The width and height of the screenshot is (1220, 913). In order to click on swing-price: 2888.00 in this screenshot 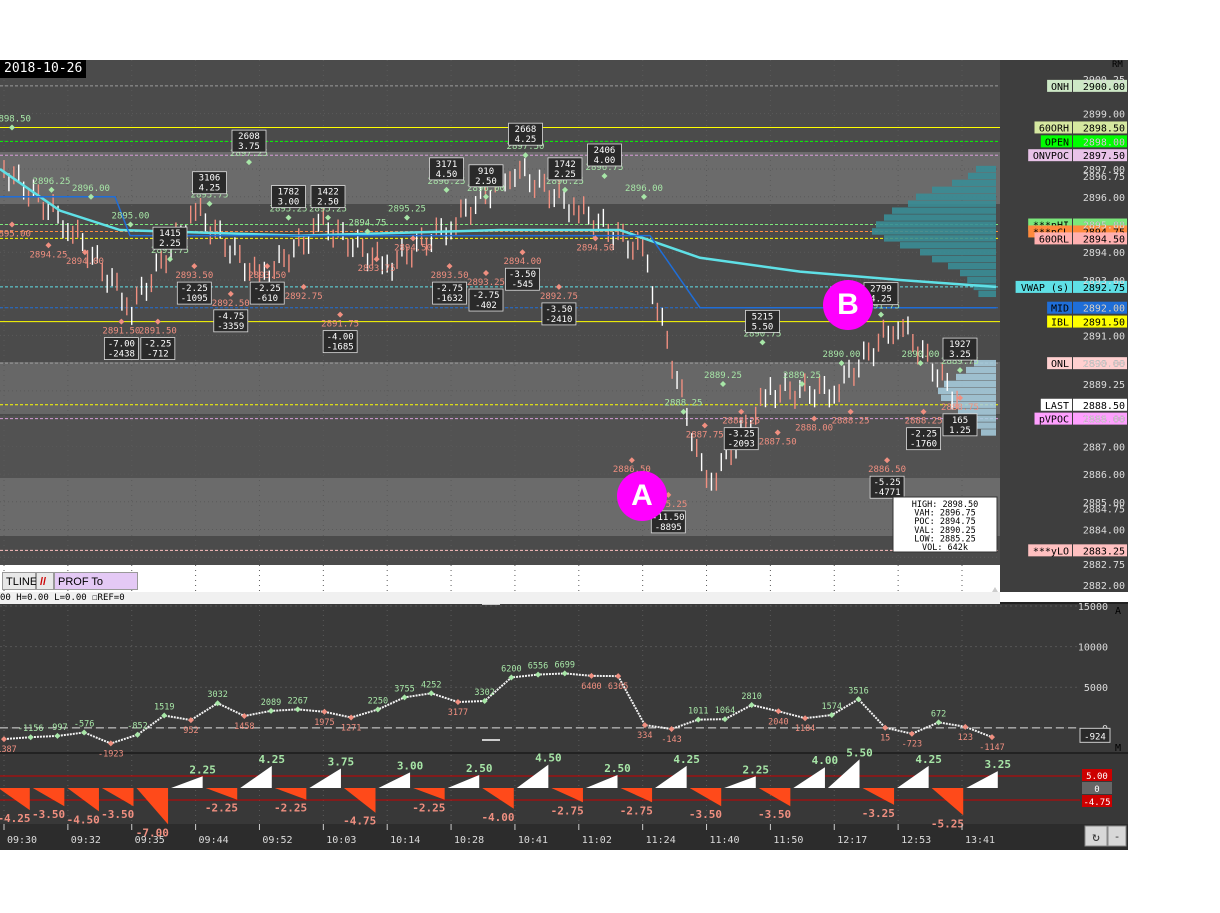, I will do `click(814, 429)`.